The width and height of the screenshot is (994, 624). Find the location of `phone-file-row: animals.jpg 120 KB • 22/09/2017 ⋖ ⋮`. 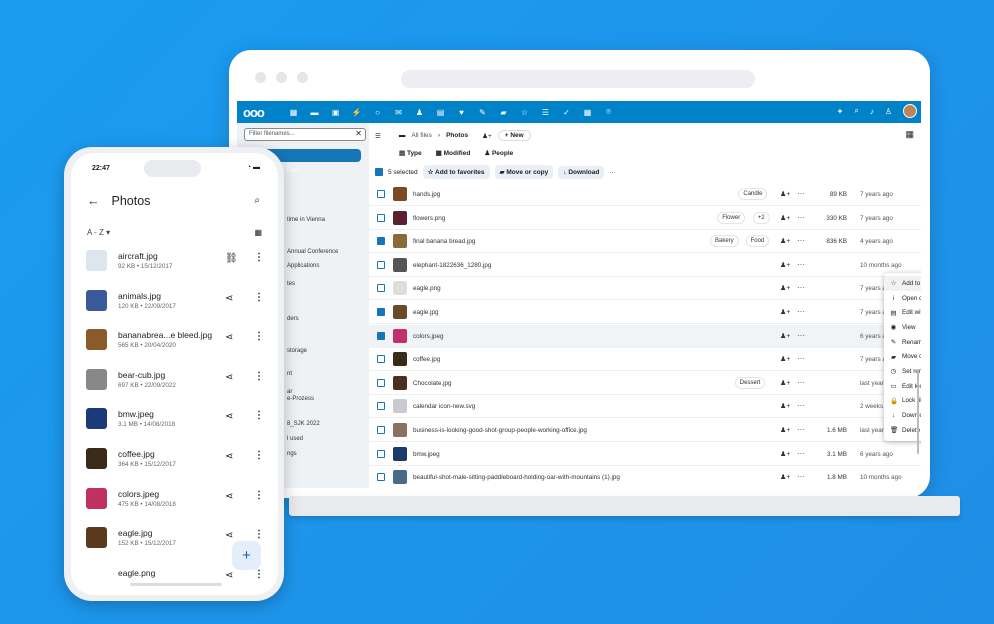

phone-file-row: animals.jpg 120 KB • 22/09/2017 ⋖ ⋮ is located at coordinates (174, 309).